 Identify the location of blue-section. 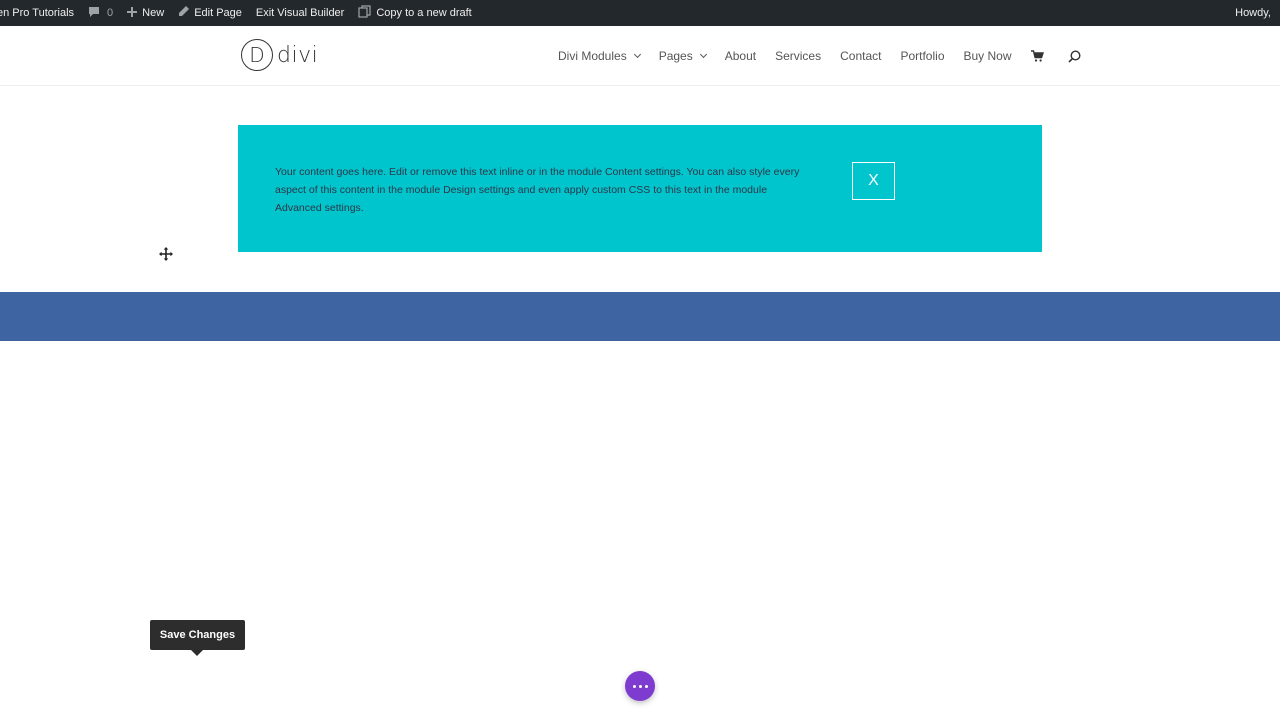
(640, 316).